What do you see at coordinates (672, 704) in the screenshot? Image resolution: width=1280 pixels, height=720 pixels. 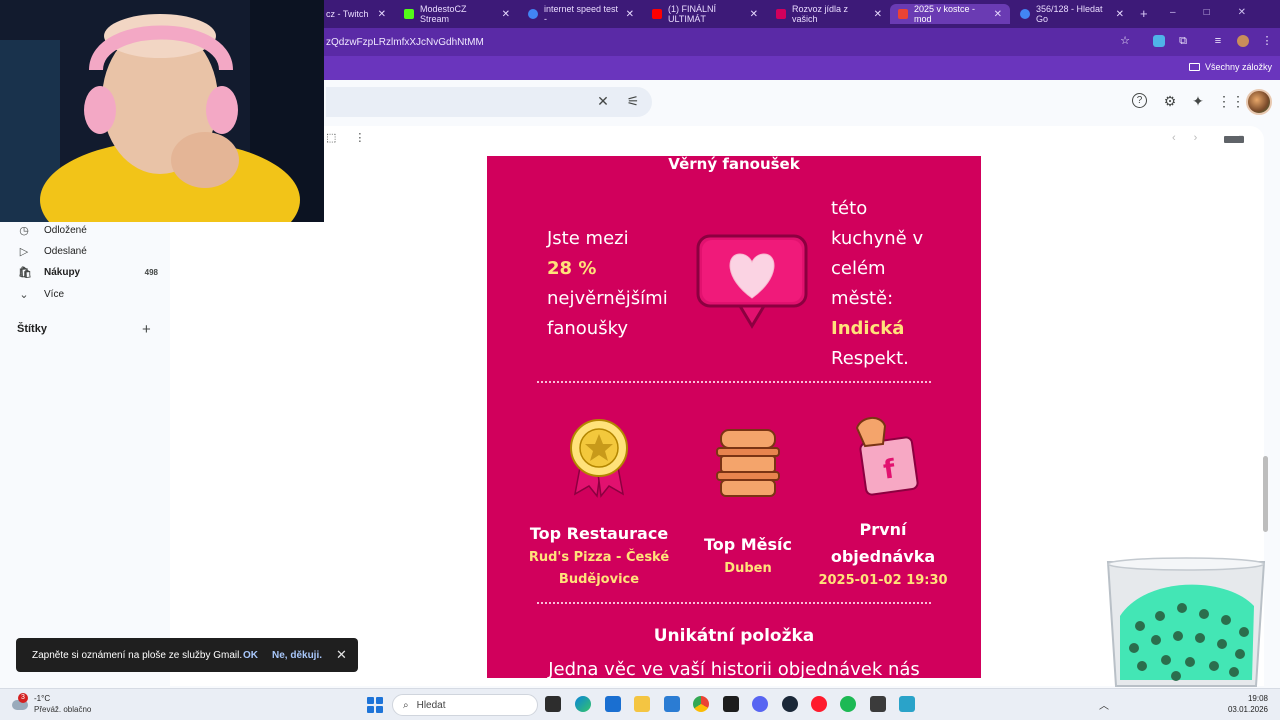 I see `outlook-icon` at bounding box center [672, 704].